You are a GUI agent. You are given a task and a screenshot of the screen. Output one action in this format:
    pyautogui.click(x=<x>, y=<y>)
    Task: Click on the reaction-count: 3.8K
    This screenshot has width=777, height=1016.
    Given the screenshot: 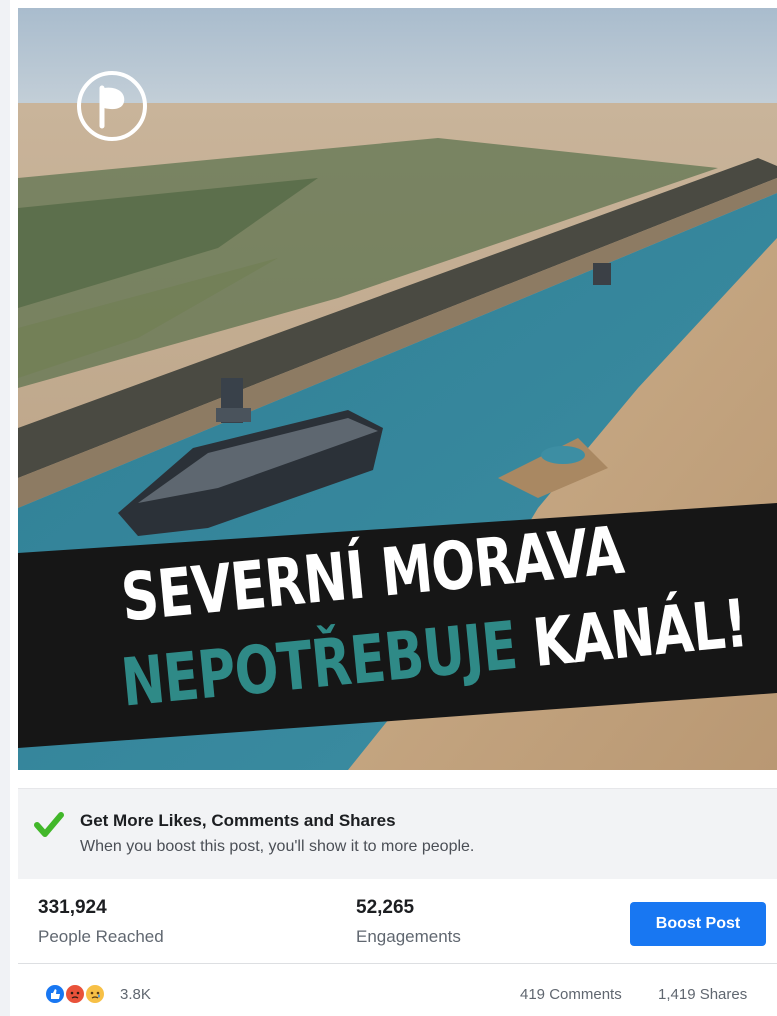 What is the action you would take?
    pyautogui.click(x=135, y=994)
    